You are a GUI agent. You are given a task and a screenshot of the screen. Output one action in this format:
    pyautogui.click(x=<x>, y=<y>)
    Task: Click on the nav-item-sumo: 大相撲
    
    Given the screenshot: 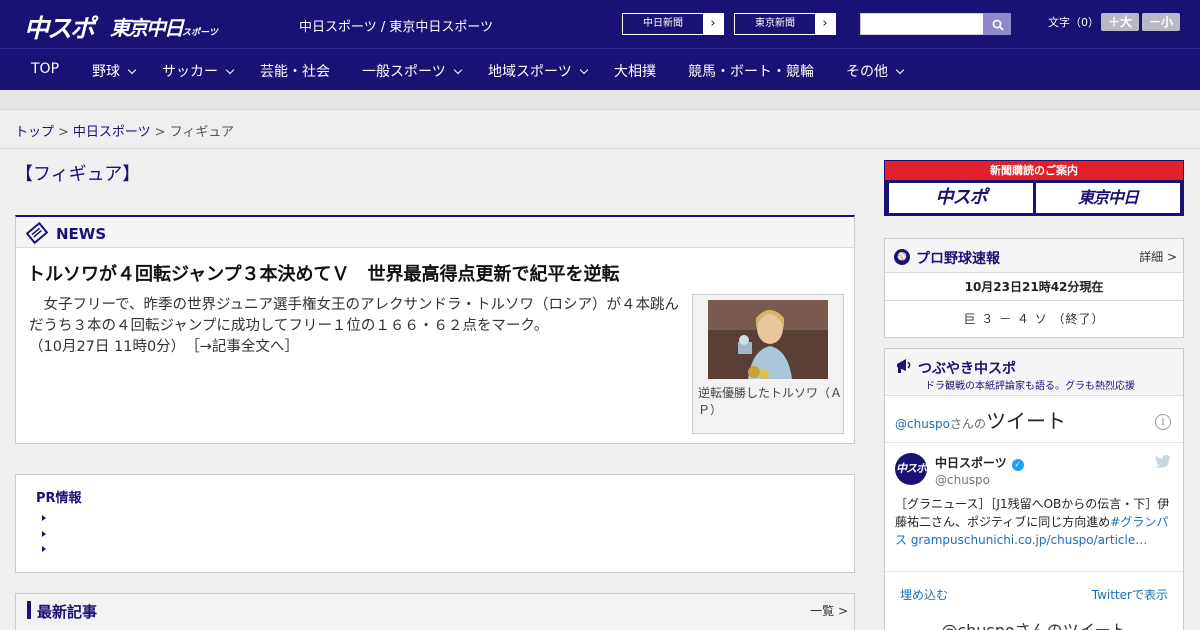 What is the action you would take?
    pyautogui.click(x=635, y=71)
    